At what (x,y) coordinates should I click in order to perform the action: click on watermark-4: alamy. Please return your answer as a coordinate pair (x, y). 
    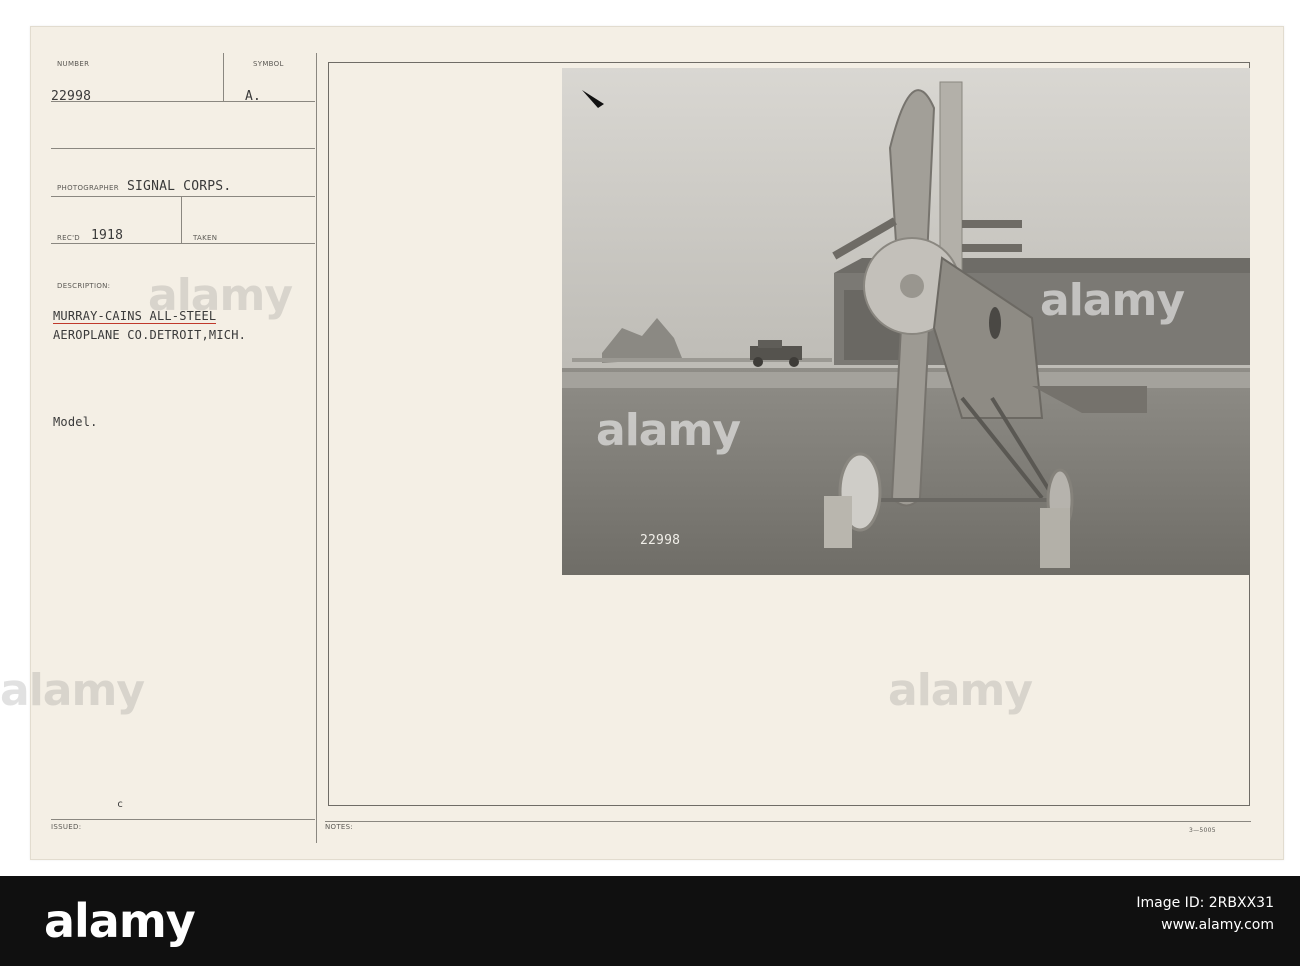
    Looking at the image, I should click on (72, 690).